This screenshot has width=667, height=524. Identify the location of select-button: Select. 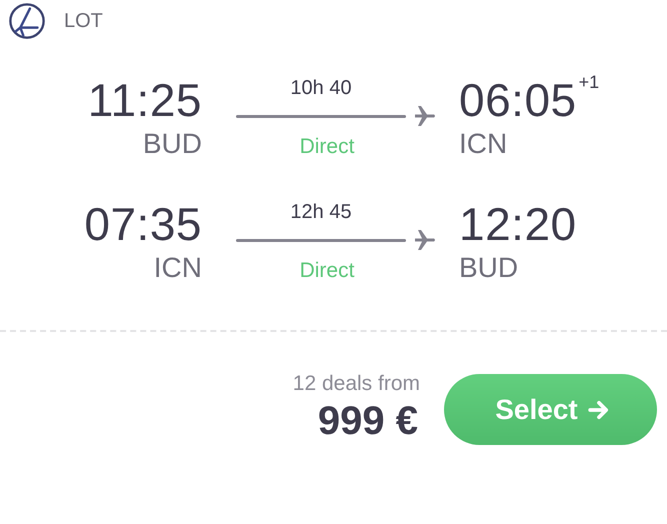
(550, 409).